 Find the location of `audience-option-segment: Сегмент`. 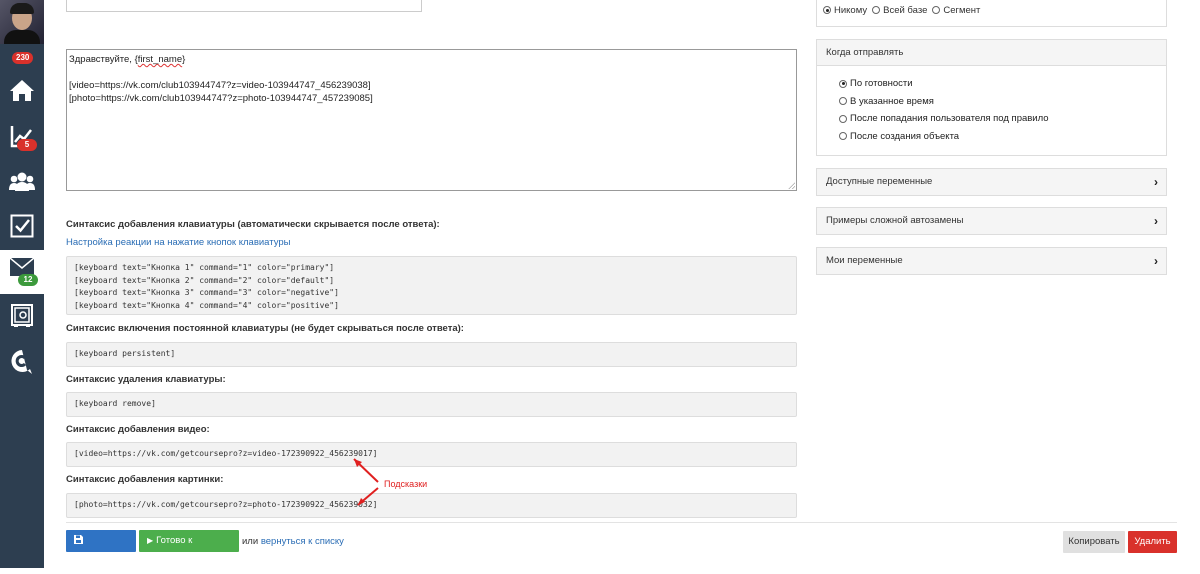

audience-option-segment: Сегмент is located at coordinates (956, 10).